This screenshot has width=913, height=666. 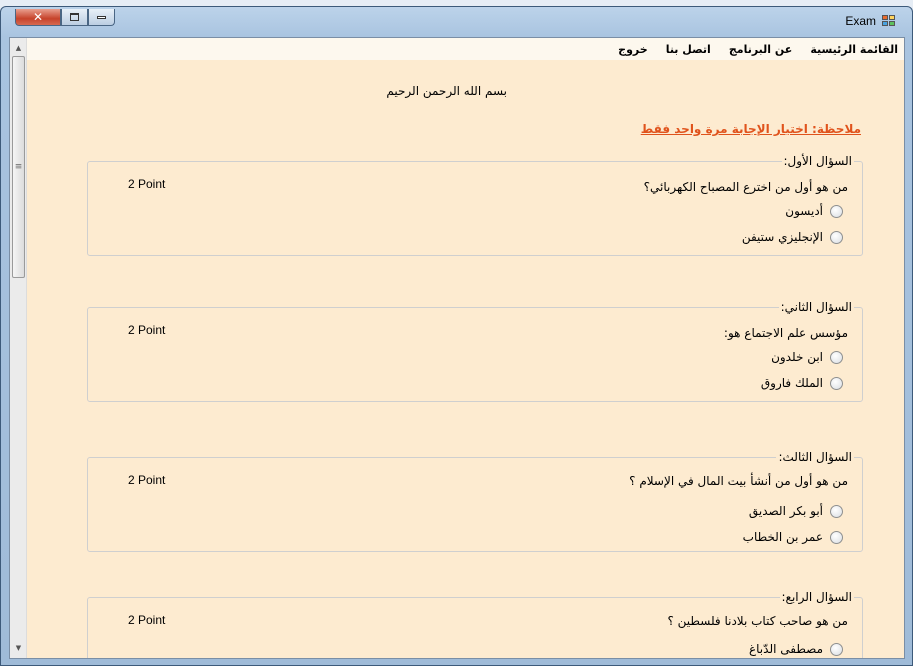 I want to click on question-4-text: من هو صاحب كتاب بلادنا فلسطين ؟, so click(x=757, y=621).